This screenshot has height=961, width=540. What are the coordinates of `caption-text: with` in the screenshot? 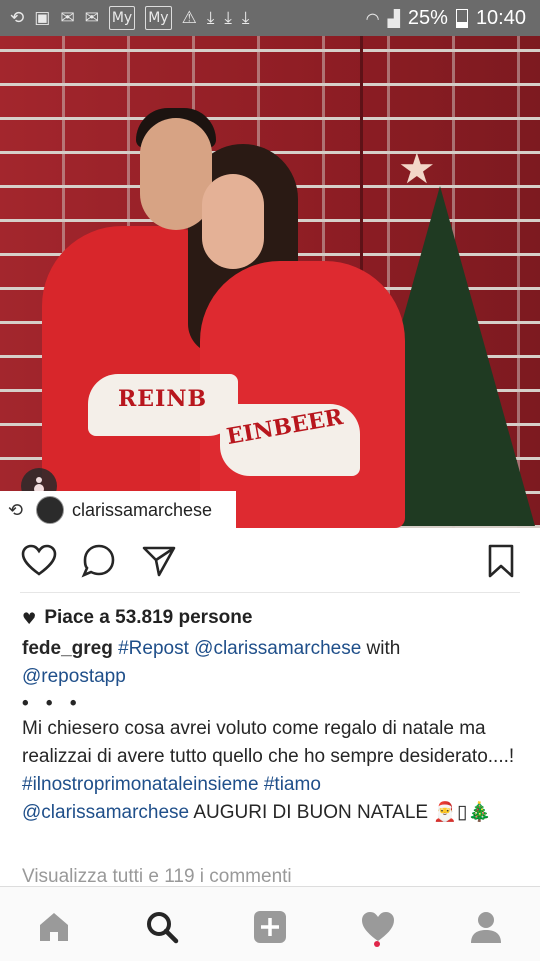 It's located at (381, 648).